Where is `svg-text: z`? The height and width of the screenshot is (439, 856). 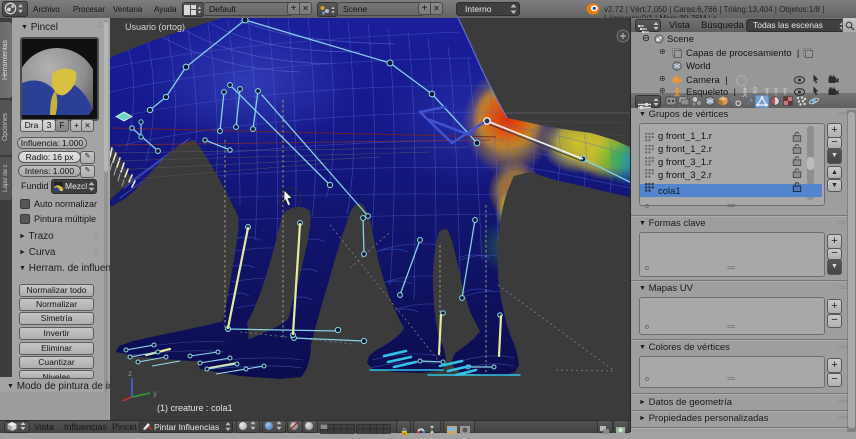 svg-text: z is located at coordinates (130, 373).